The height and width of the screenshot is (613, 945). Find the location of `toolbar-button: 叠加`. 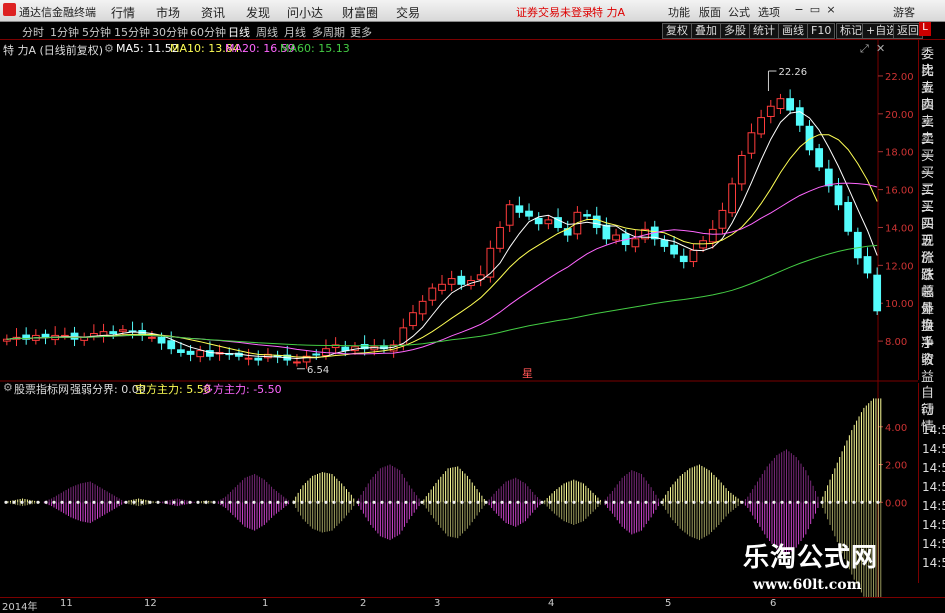

toolbar-button: 叠加 is located at coordinates (706, 31).